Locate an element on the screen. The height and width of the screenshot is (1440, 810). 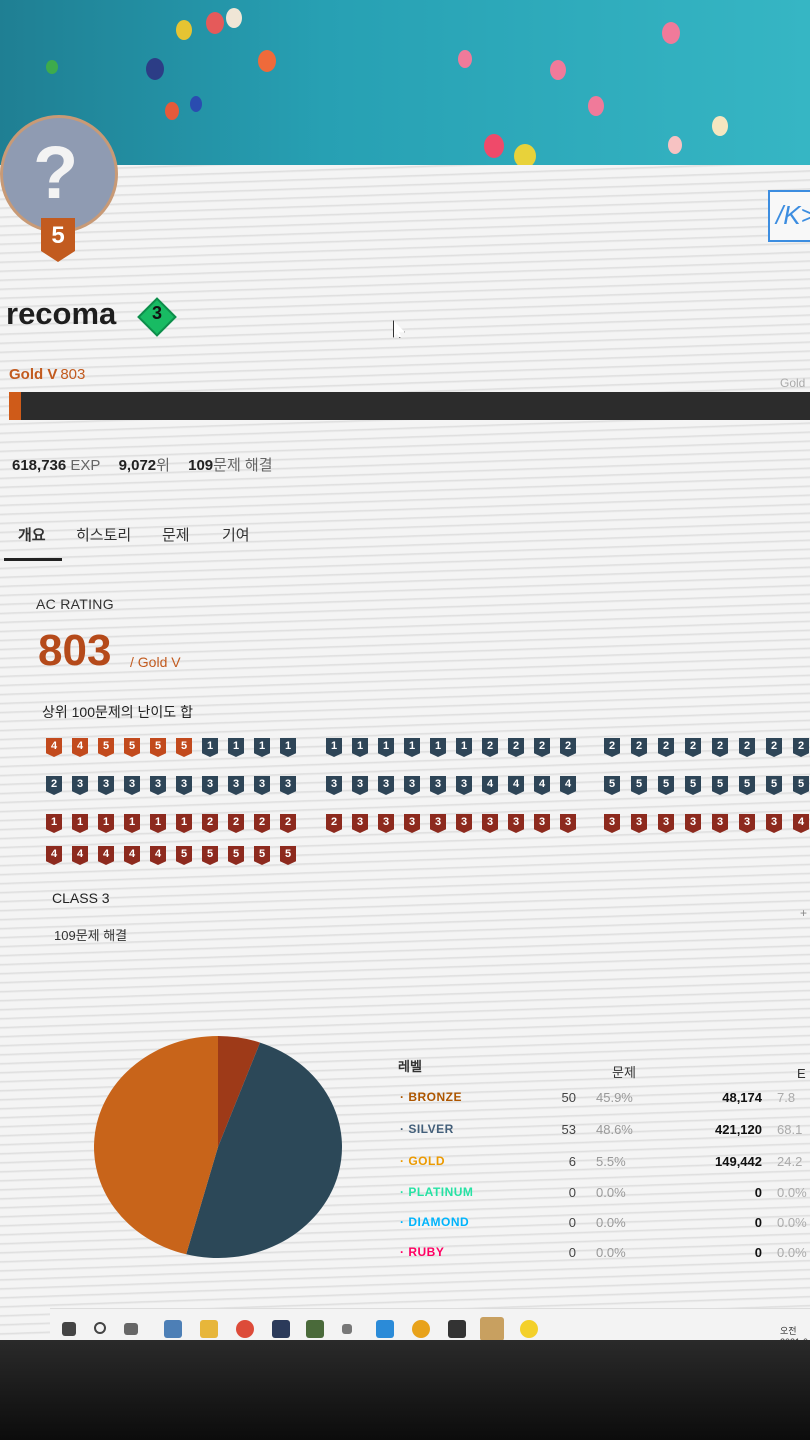
expand-plus-icon: + is located at coordinates (803, 913).